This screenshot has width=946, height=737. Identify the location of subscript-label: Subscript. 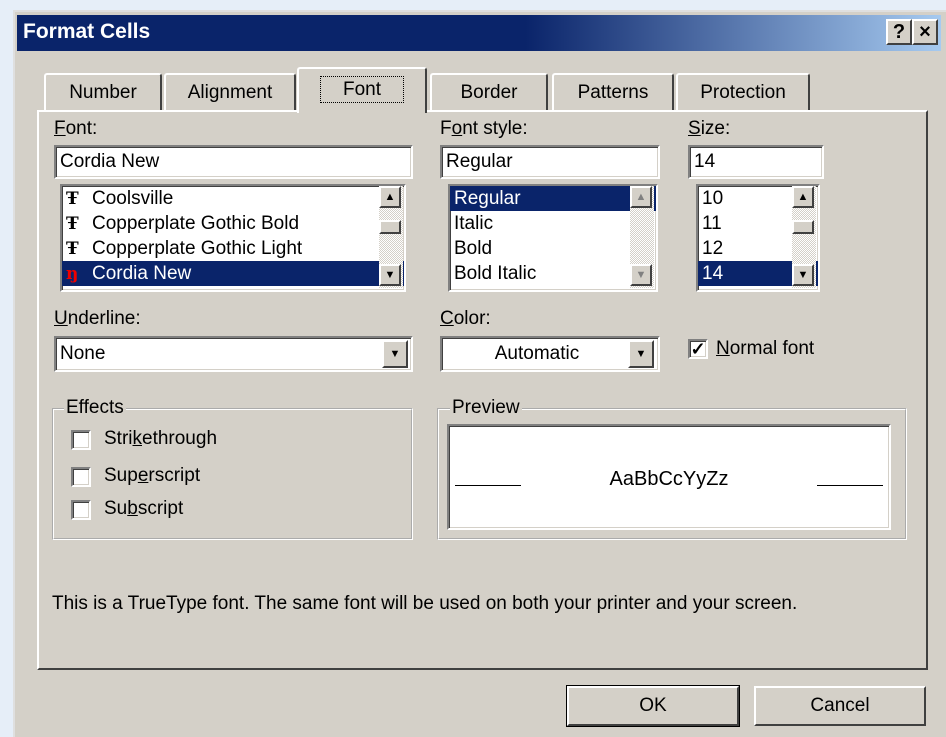
(144, 508).